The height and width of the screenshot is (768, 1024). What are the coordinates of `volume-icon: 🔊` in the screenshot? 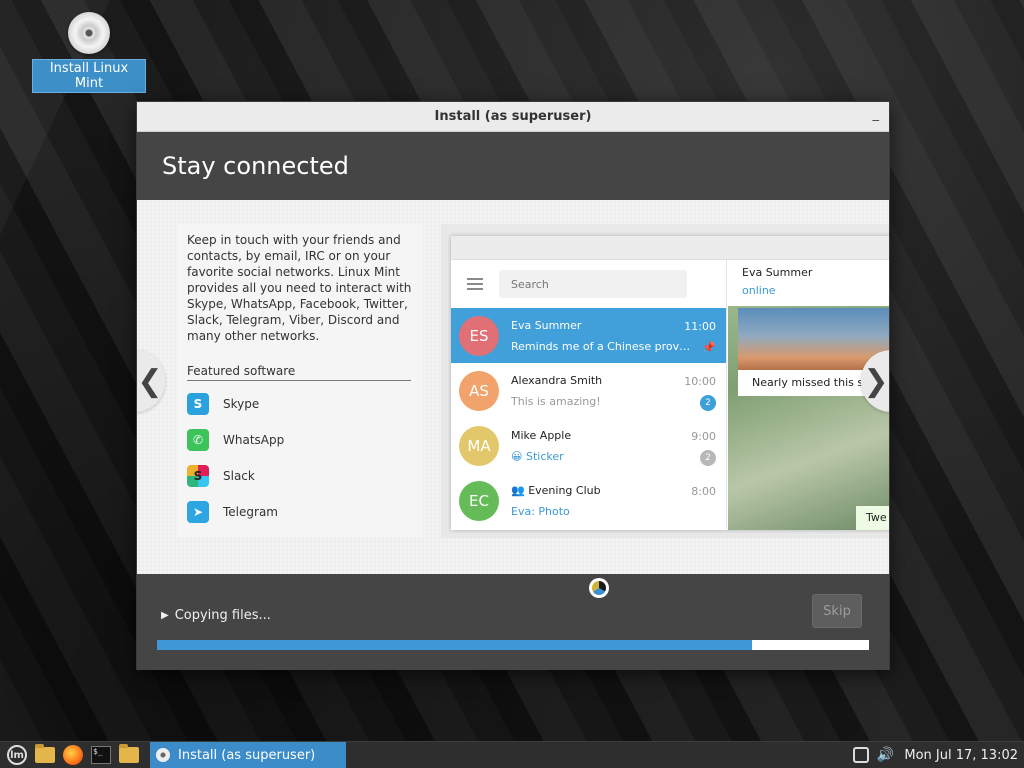 It's located at (885, 755).